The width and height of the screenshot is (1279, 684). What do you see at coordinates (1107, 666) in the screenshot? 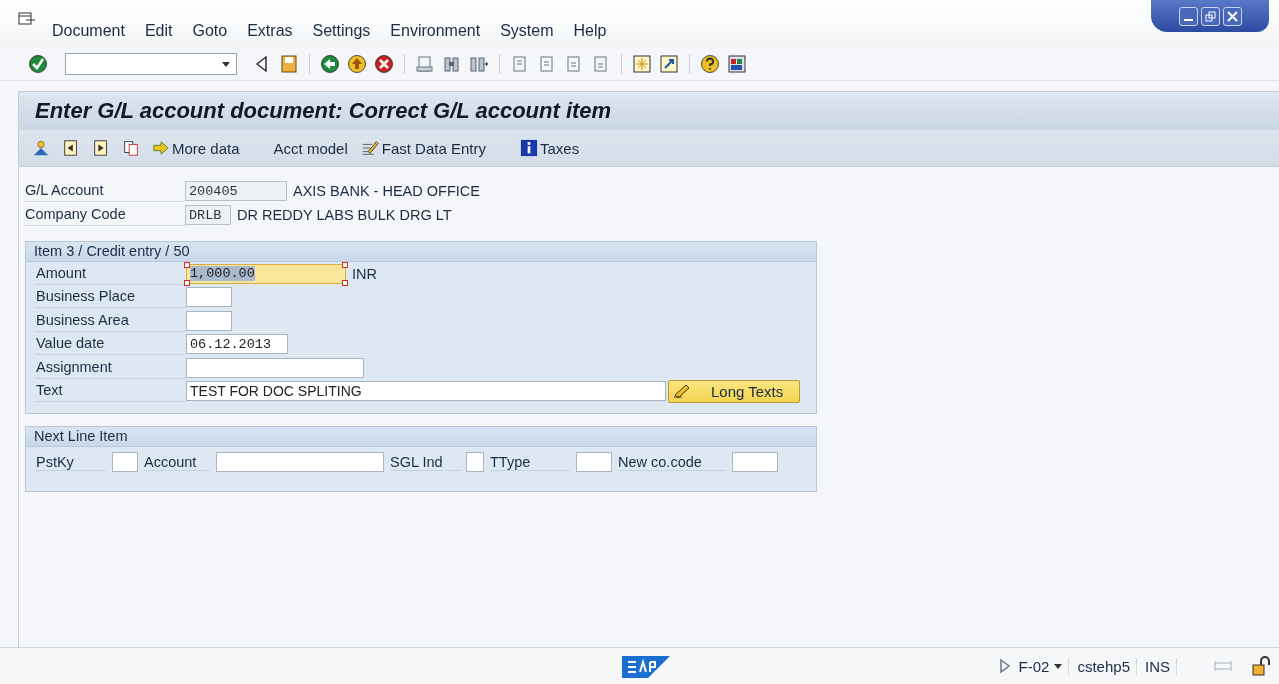
I see `user-name: cstehp5` at bounding box center [1107, 666].